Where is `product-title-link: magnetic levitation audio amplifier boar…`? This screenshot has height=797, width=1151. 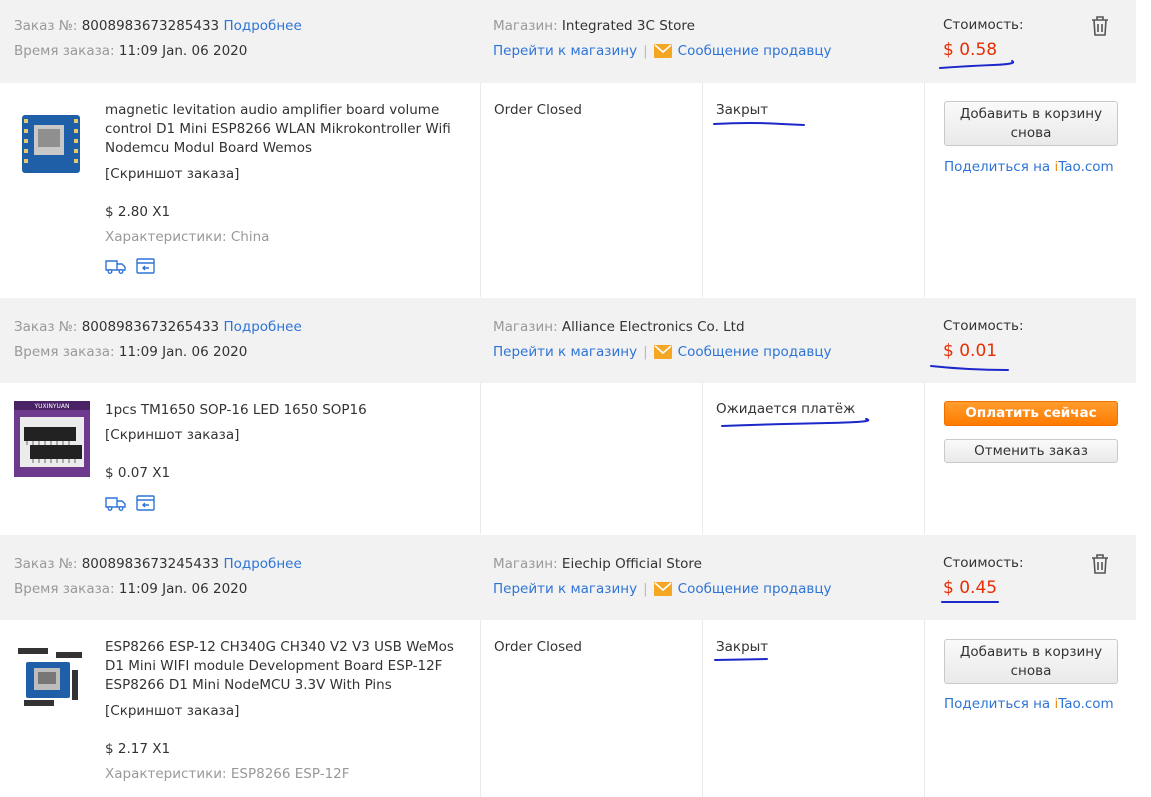
product-title-link: magnetic levitation audio amplifier boar… is located at coordinates (287, 129).